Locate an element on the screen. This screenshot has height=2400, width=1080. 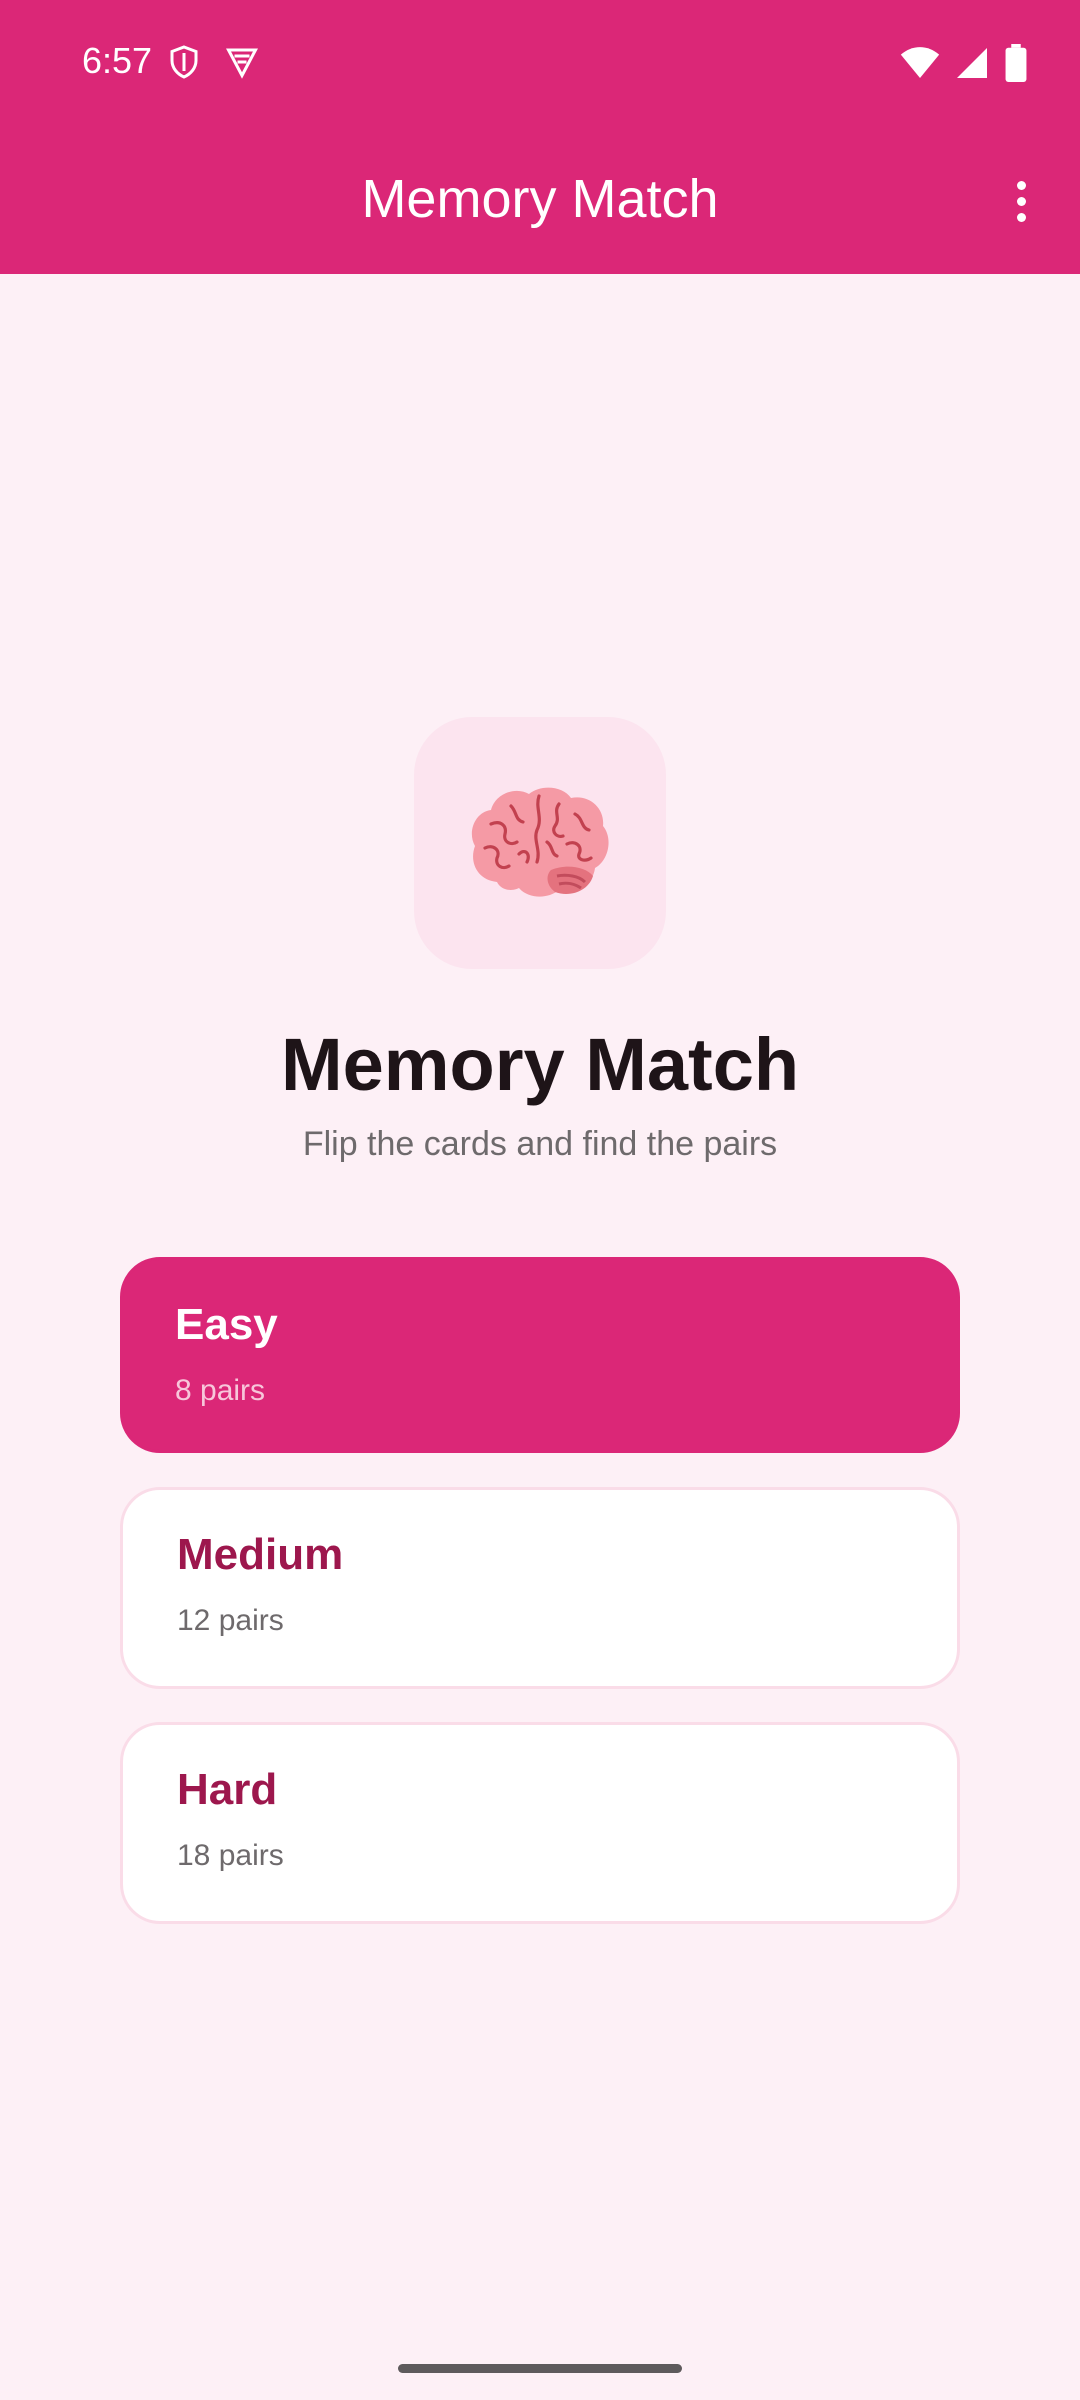
hero-title: Memory Match is located at coordinates (540, 1064).